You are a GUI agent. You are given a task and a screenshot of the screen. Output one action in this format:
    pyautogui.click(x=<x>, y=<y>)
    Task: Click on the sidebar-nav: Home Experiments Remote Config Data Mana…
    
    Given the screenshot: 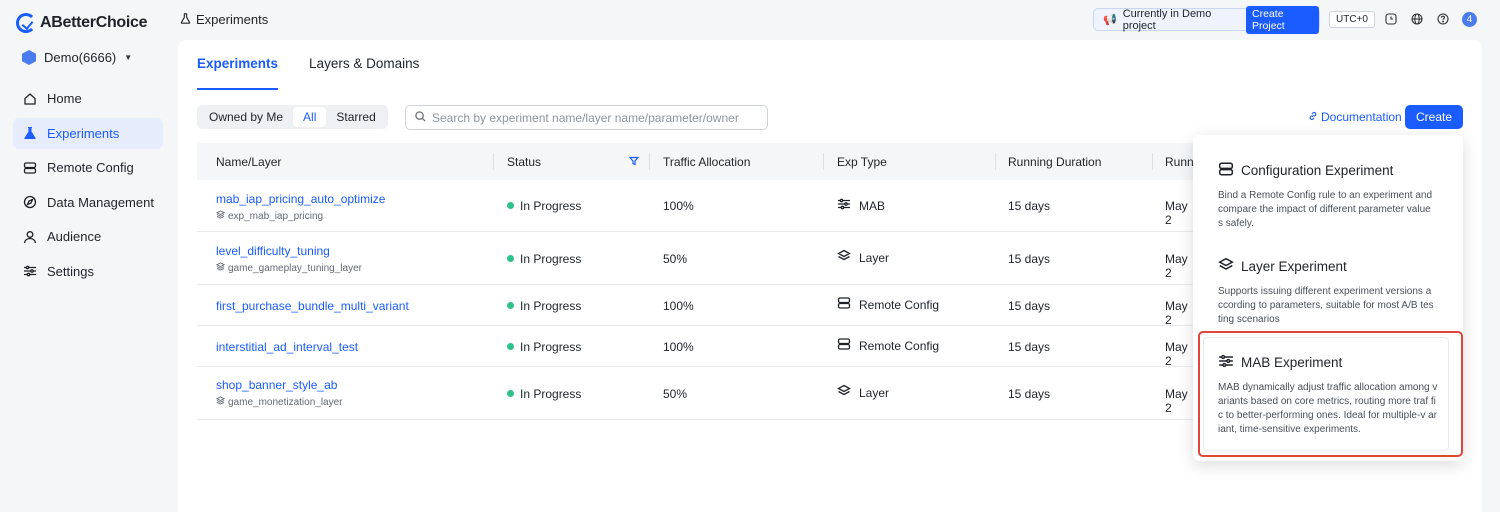 What is the action you would take?
    pyautogui.click(x=88, y=186)
    